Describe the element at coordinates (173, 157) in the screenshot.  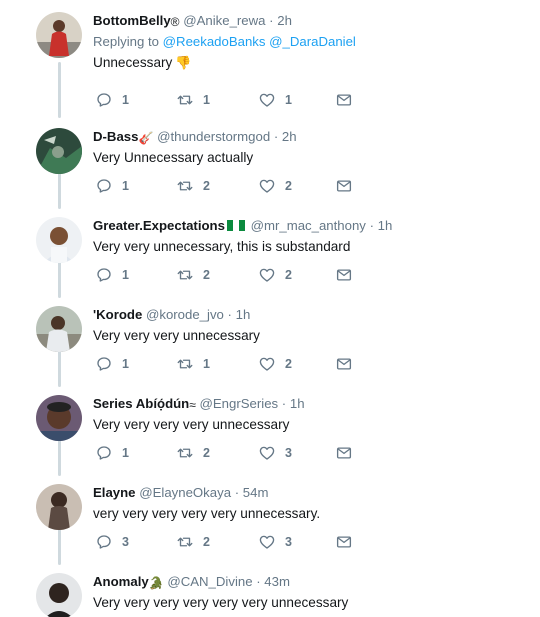
I see `tweet-text: Very Unnecessary actually` at that location.